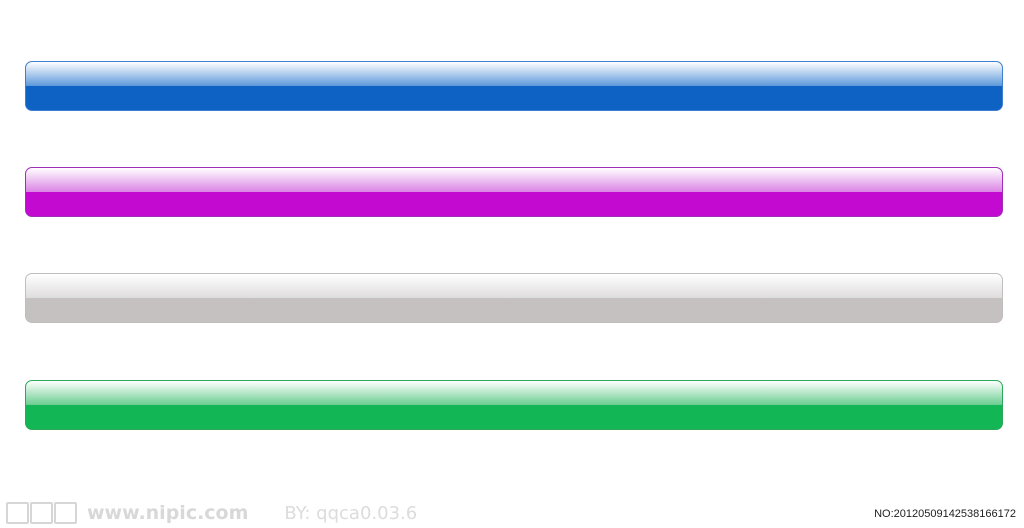 This screenshot has height=528, width=1024. Describe the element at coordinates (514, 310) in the screenshot. I see `gray-bar-base` at that location.